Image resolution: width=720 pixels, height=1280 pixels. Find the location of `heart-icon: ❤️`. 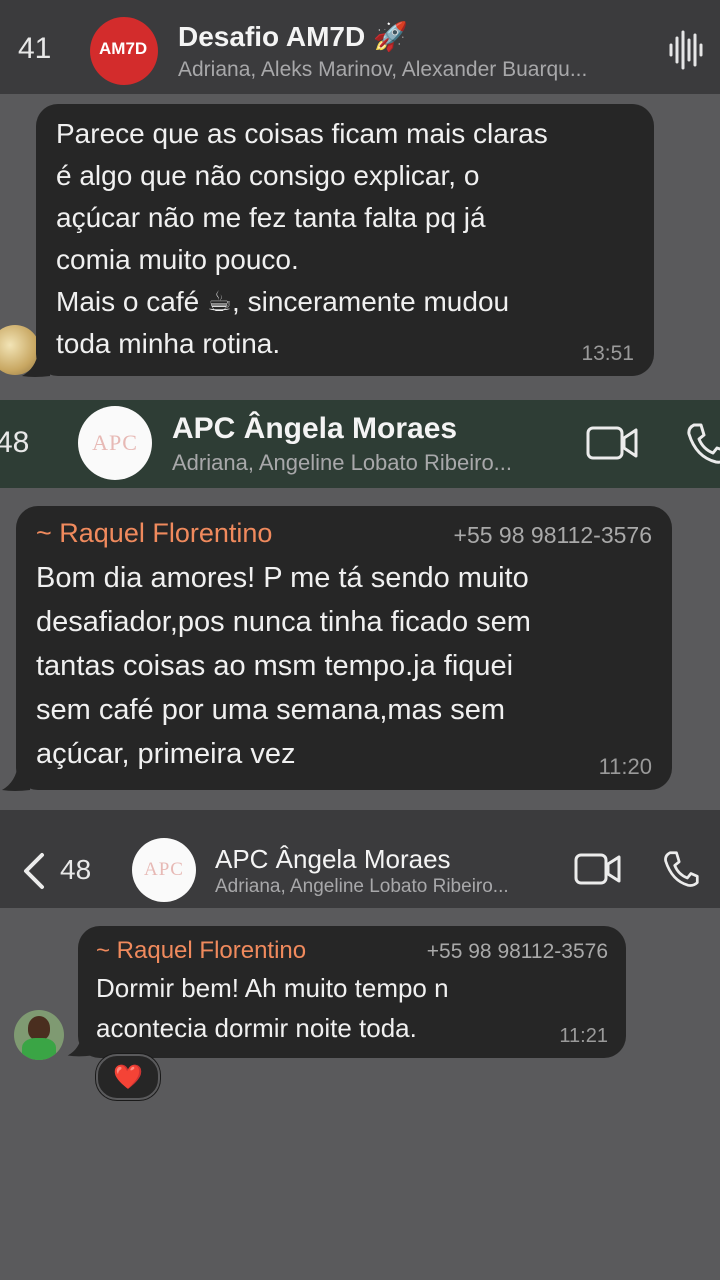

heart-icon: ❤️ is located at coordinates (128, 1077).